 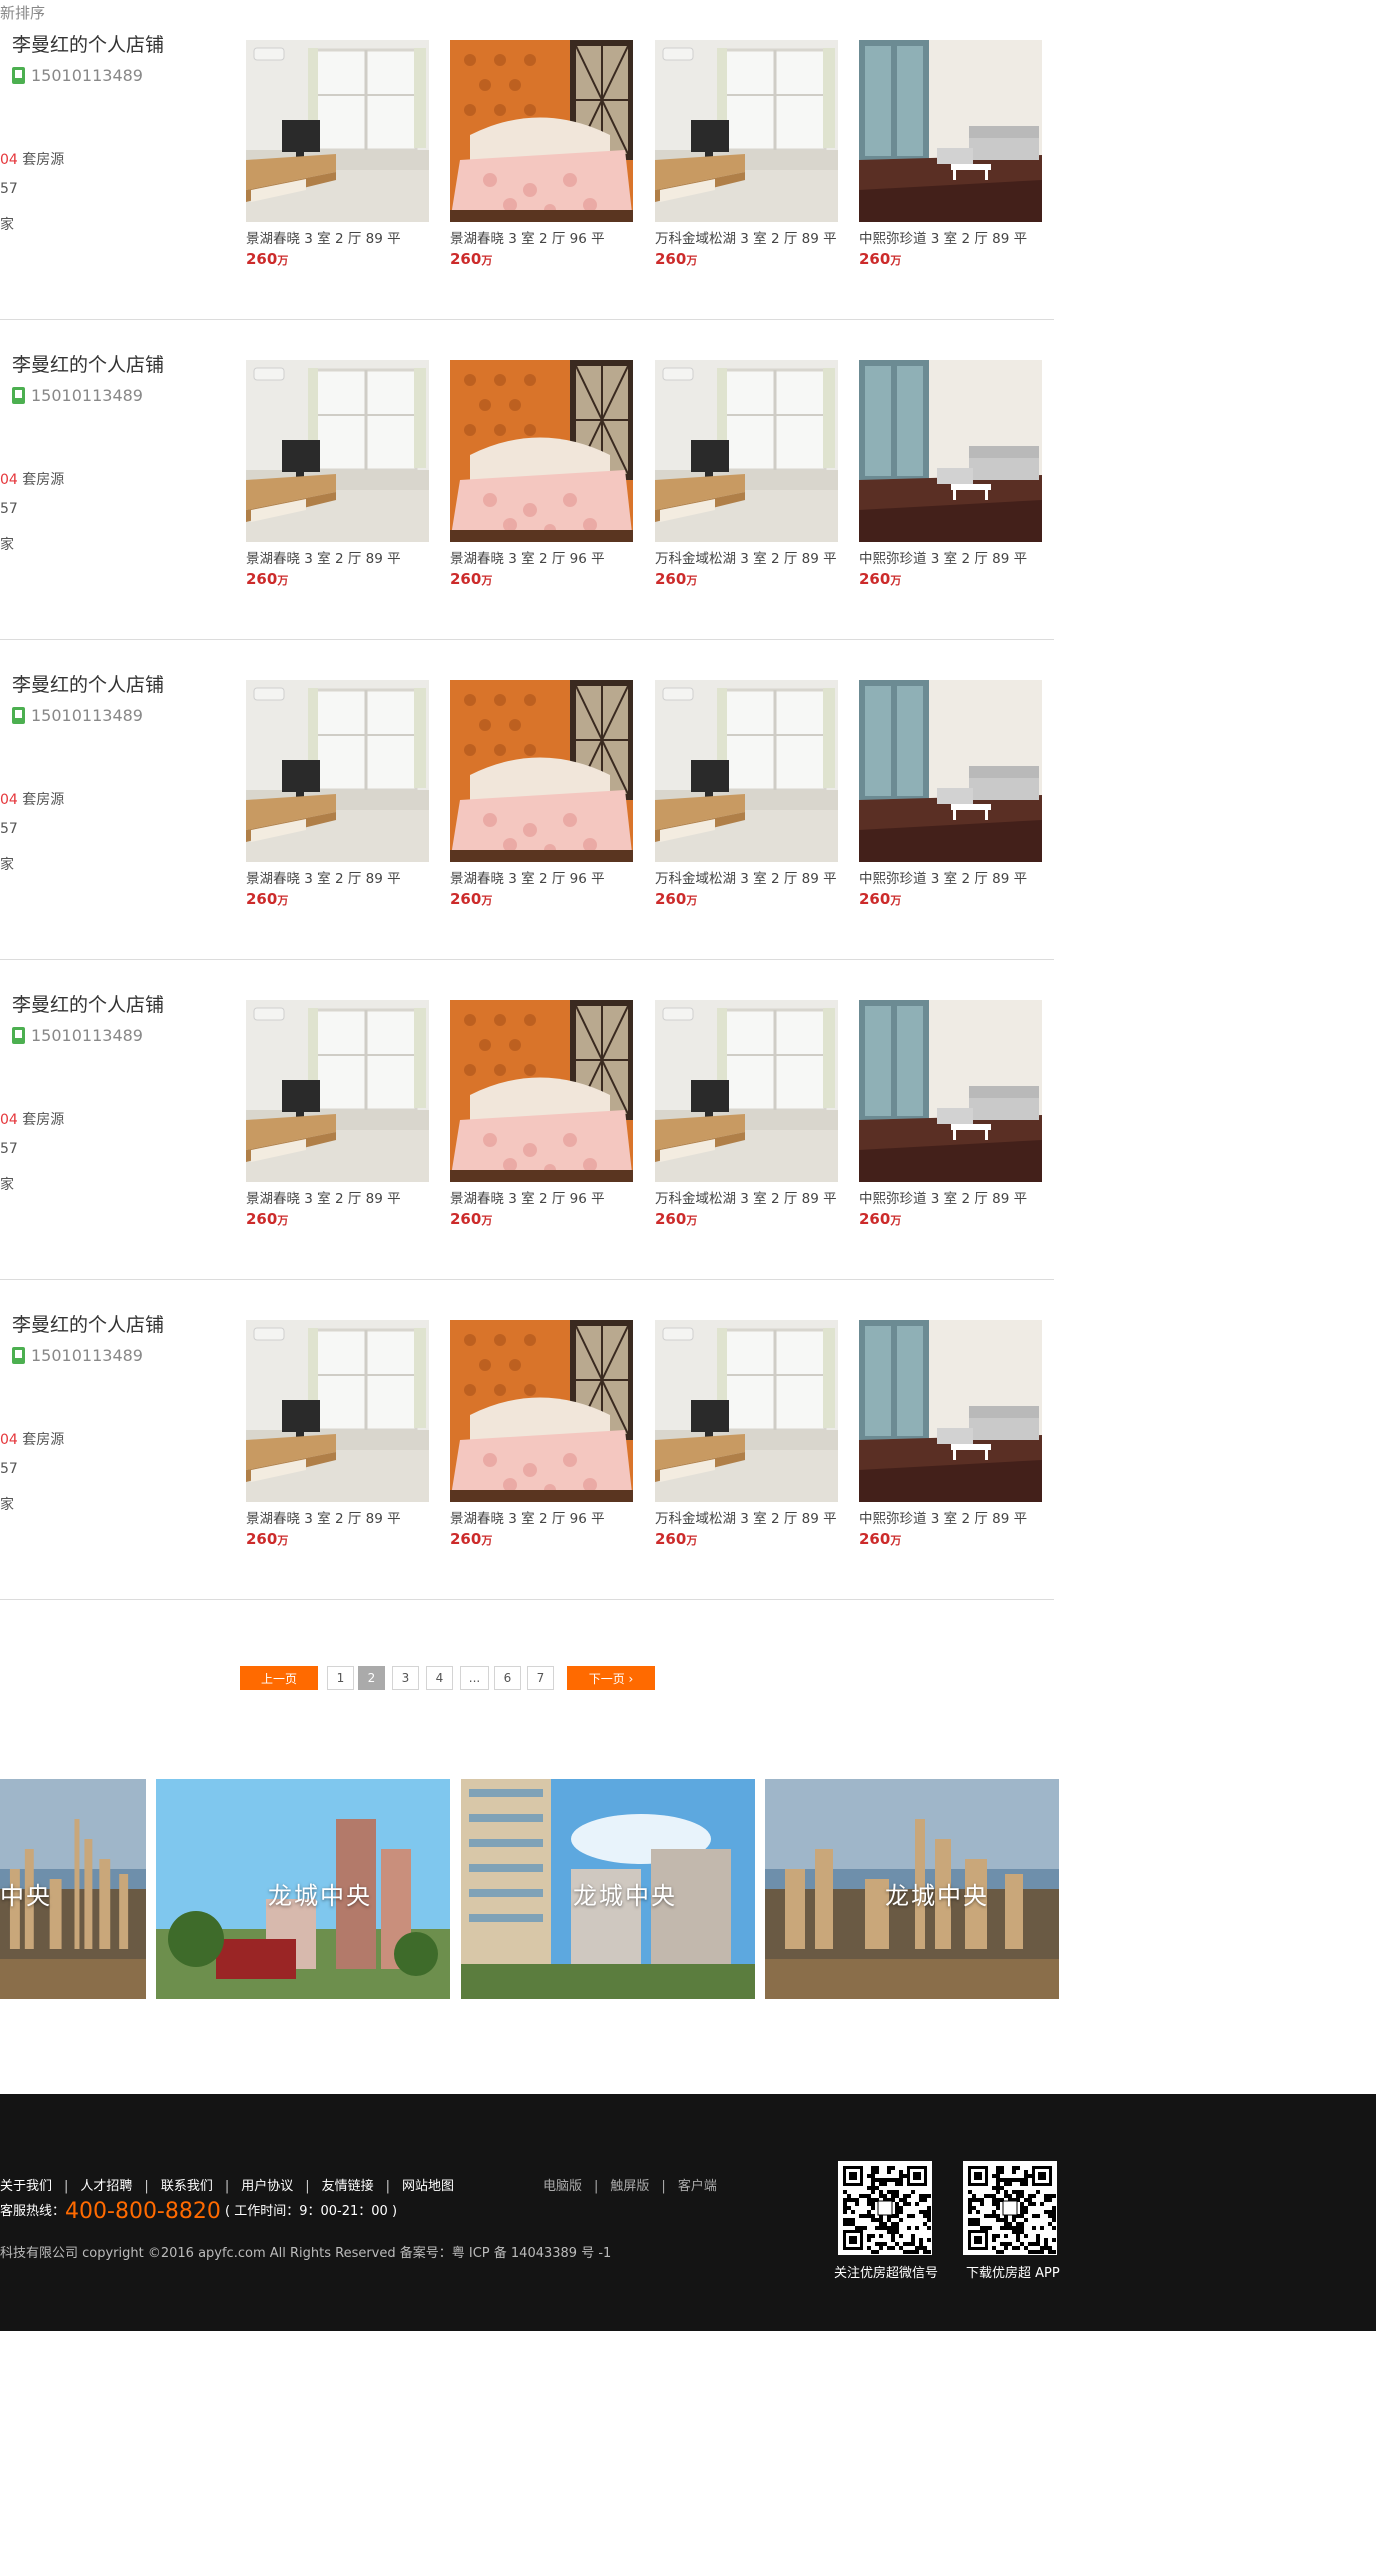 What do you see at coordinates (439, 1678) in the screenshot?
I see `page-number-button: 4` at bounding box center [439, 1678].